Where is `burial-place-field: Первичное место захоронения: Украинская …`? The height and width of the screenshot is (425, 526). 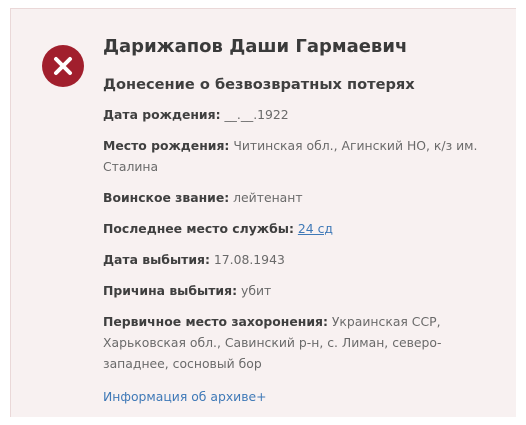 burial-place-field: Первичное место захоронения: Украинская … is located at coordinates (304, 342).